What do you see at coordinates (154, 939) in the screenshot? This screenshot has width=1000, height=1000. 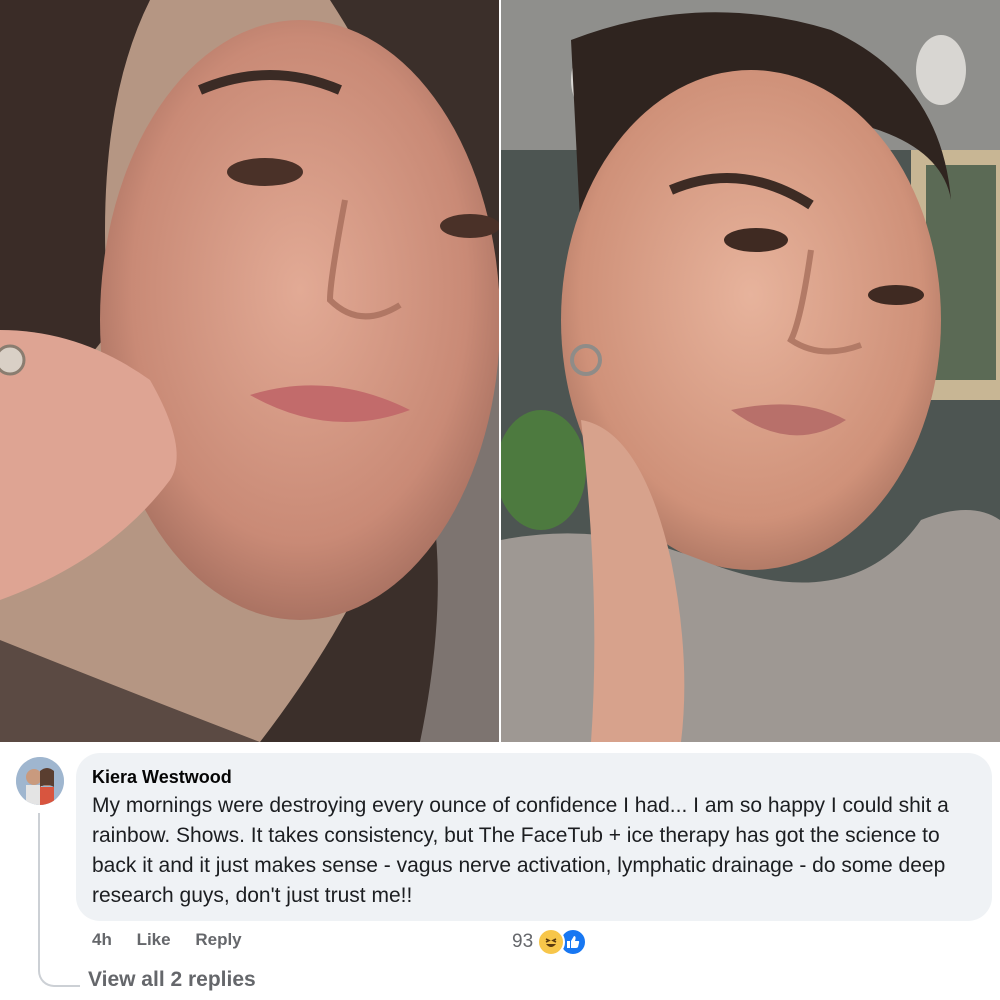 I see `like-button: Like` at bounding box center [154, 939].